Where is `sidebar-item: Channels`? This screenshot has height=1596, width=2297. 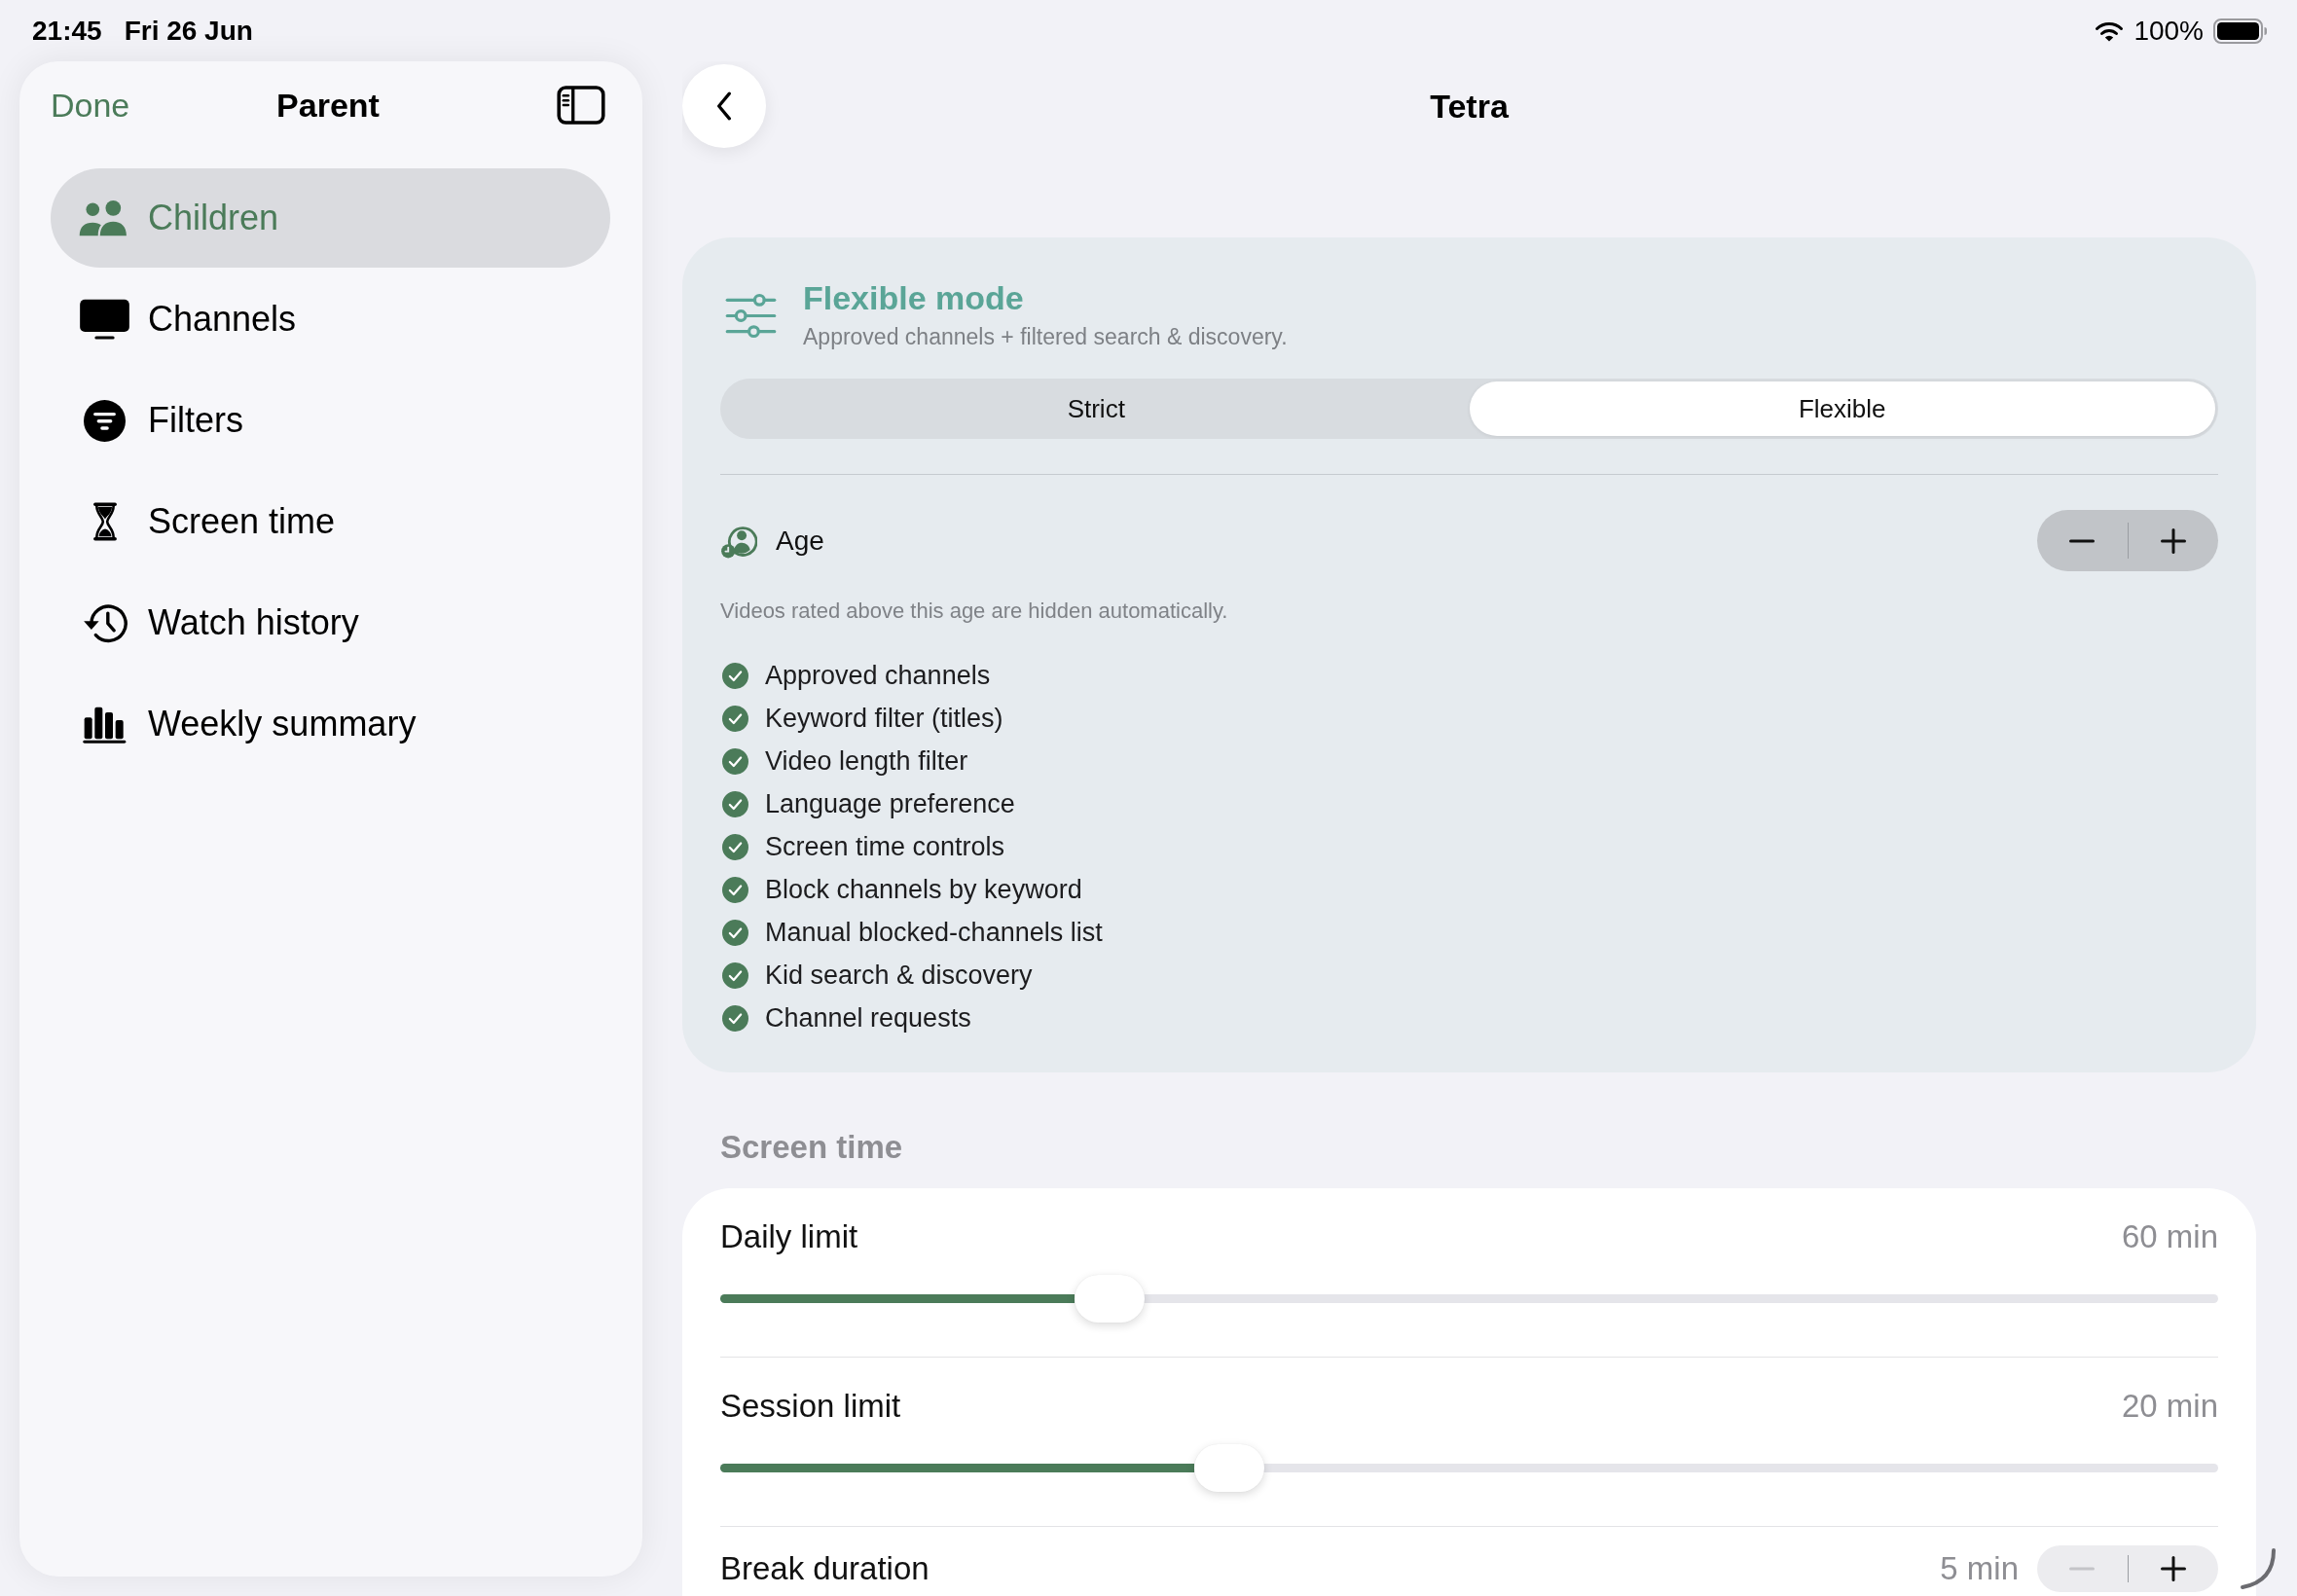
sidebar-item: Channels is located at coordinates (330, 319).